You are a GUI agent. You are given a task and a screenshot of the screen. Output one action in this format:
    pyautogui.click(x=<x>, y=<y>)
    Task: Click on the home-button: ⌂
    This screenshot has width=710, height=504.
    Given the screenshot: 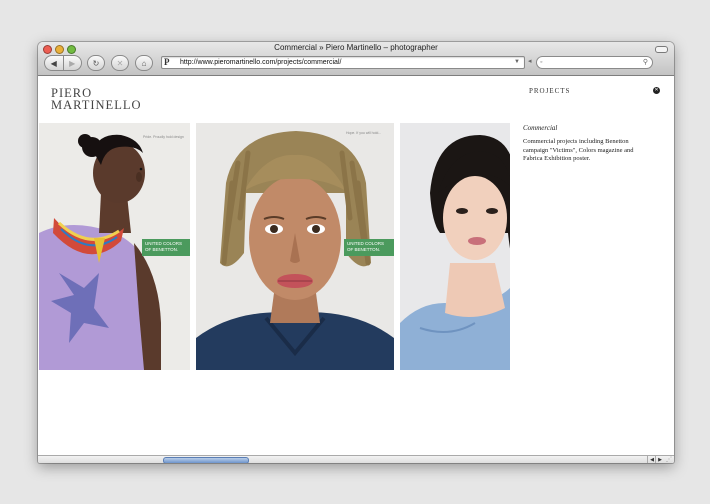 What is the action you would take?
    pyautogui.click(x=144, y=63)
    